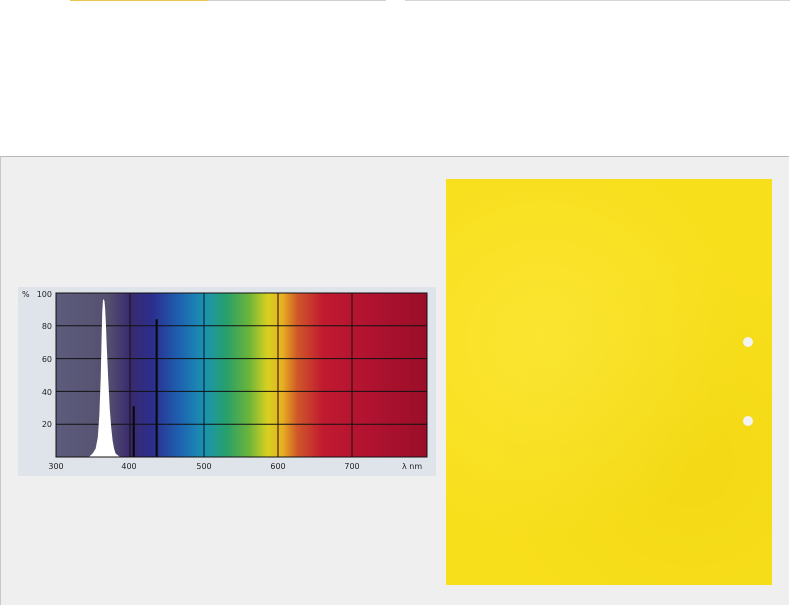 The height and width of the screenshot is (605, 790). What do you see at coordinates (47, 392) in the screenshot?
I see `y-tick-label-40: 40` at bounding box center [47, 392].